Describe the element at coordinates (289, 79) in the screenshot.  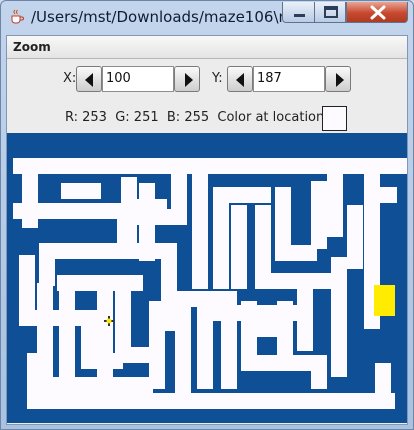
I see `y-coordinate-field: 187` at that location.